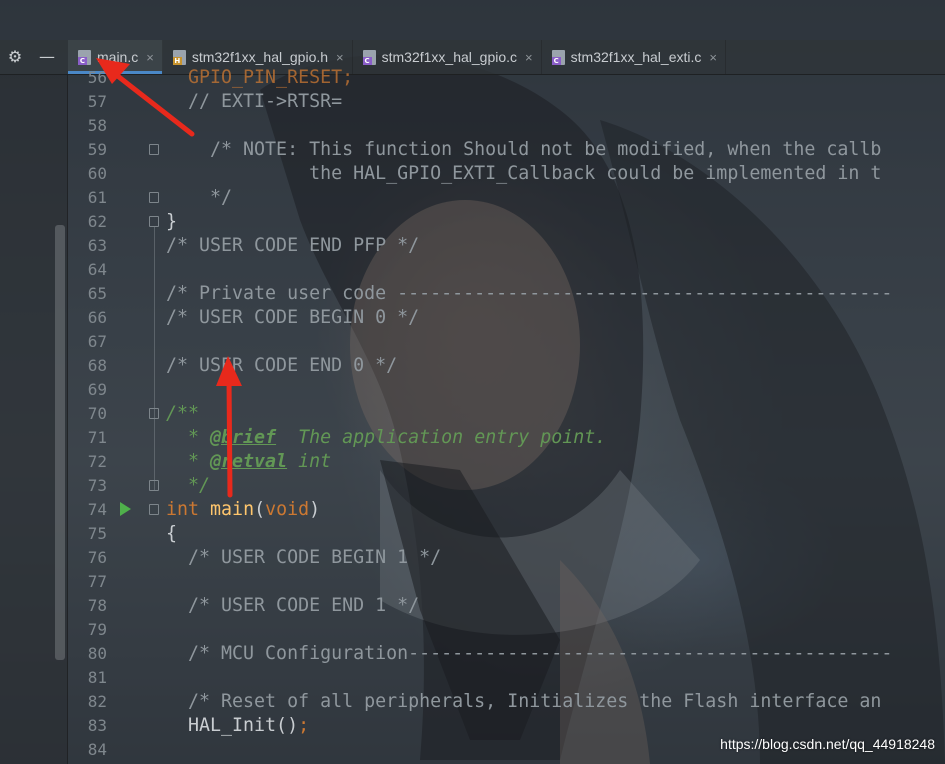 The width and height of the screenshot is (945, 764). What do you see at coordinates (243, 437) in the screenshot?
I see `doc-tag-brief: @brief` at bounding box center [243, 437].